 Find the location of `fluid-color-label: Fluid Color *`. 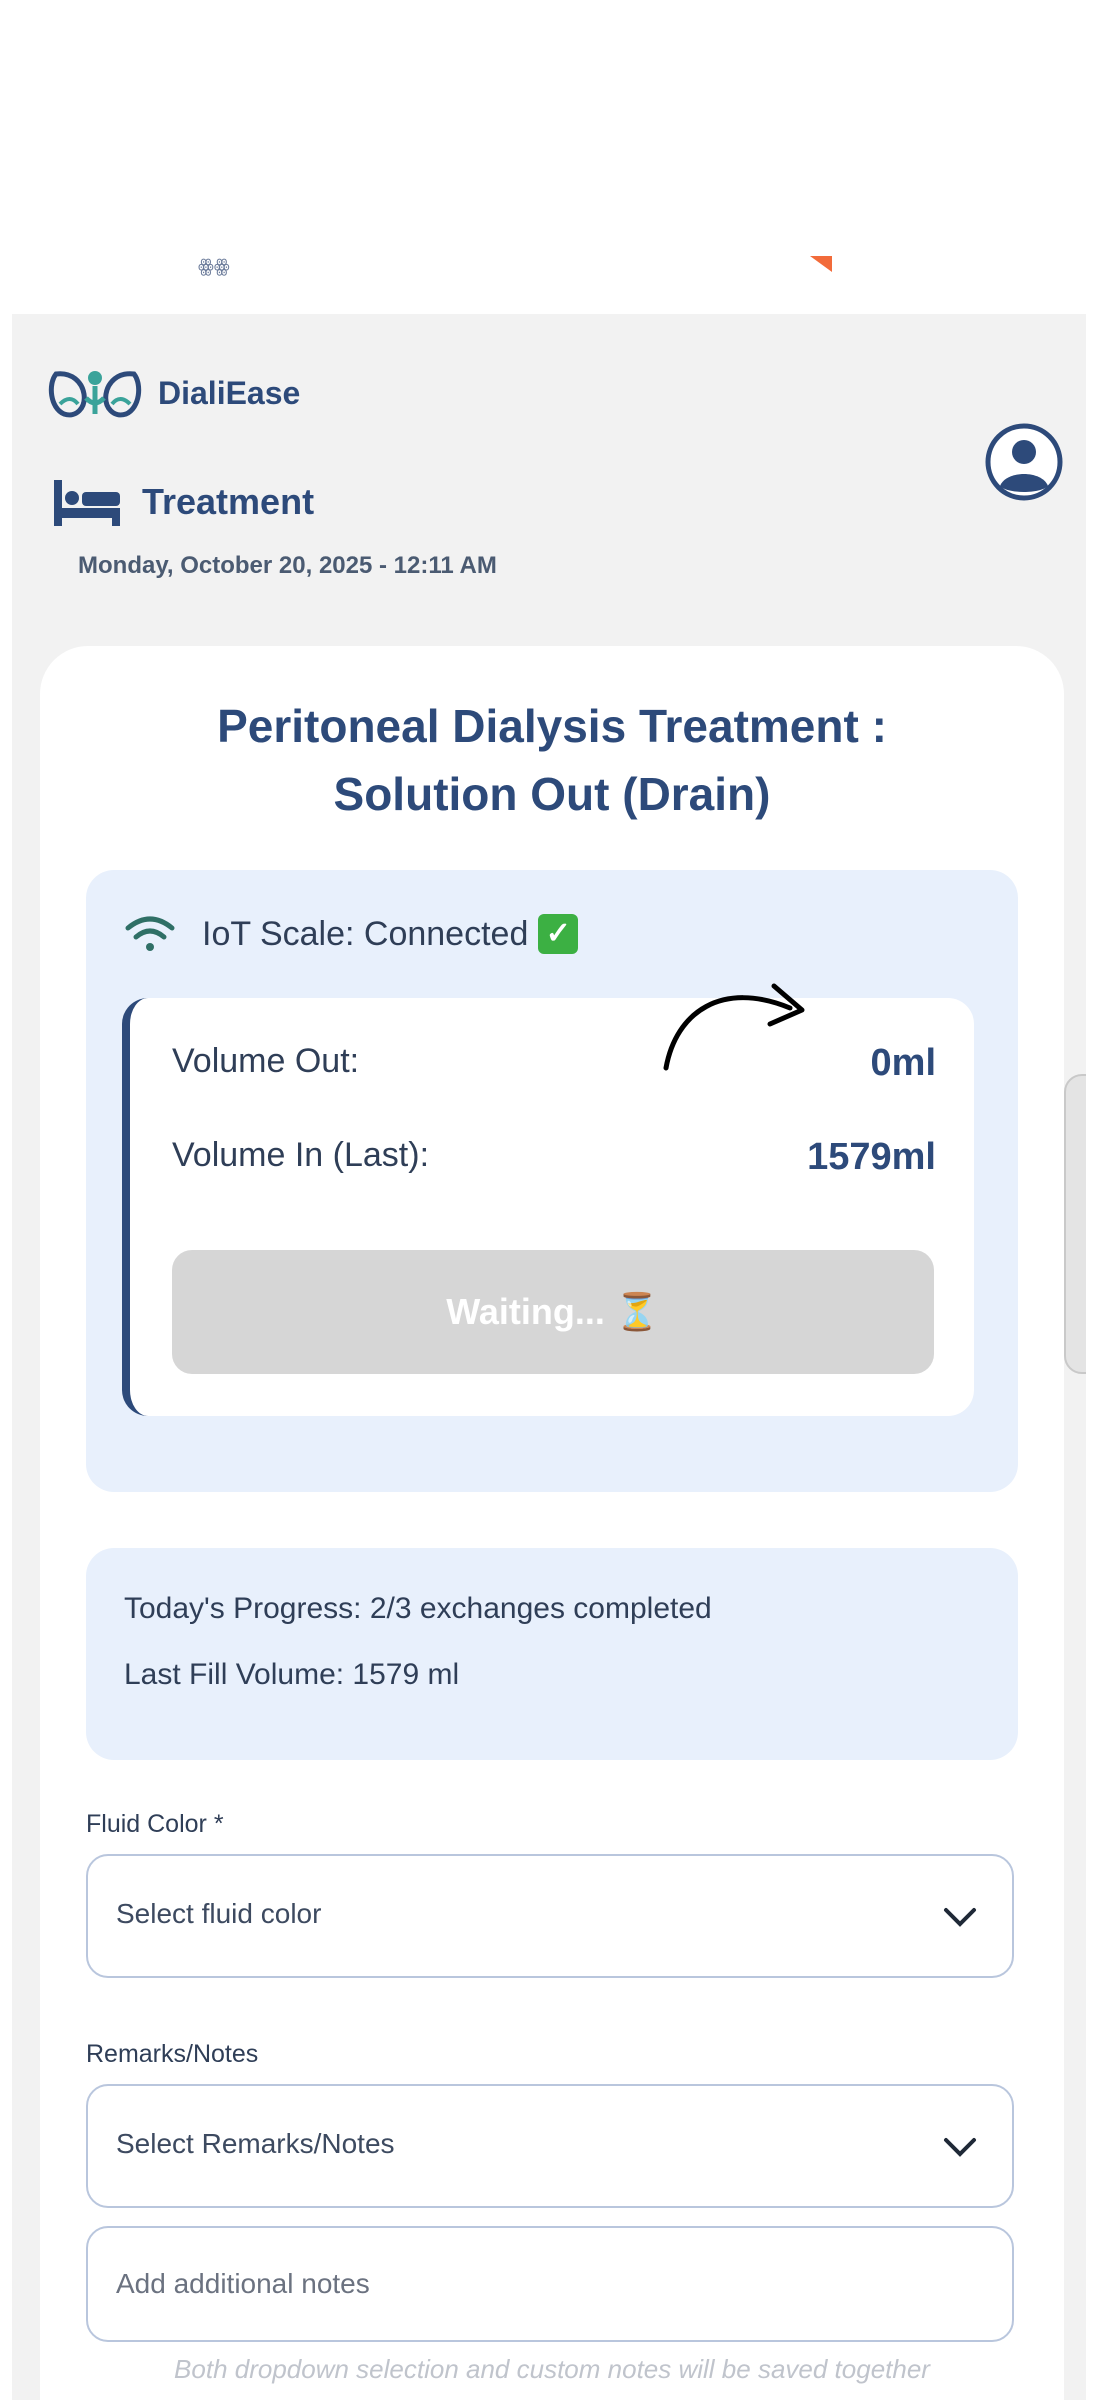

fluid-color-label: Fluid Color * is located at coordinates (155, 1824).